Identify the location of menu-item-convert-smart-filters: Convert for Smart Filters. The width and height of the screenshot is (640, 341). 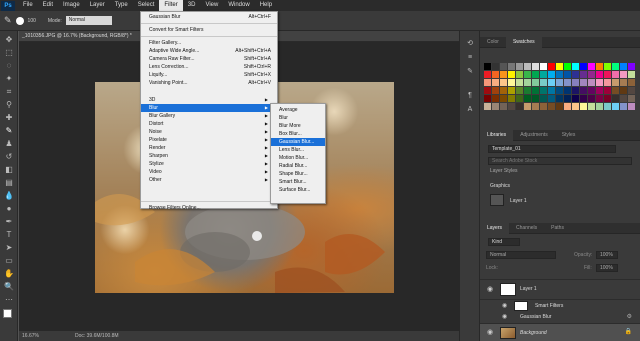
(209, 30).